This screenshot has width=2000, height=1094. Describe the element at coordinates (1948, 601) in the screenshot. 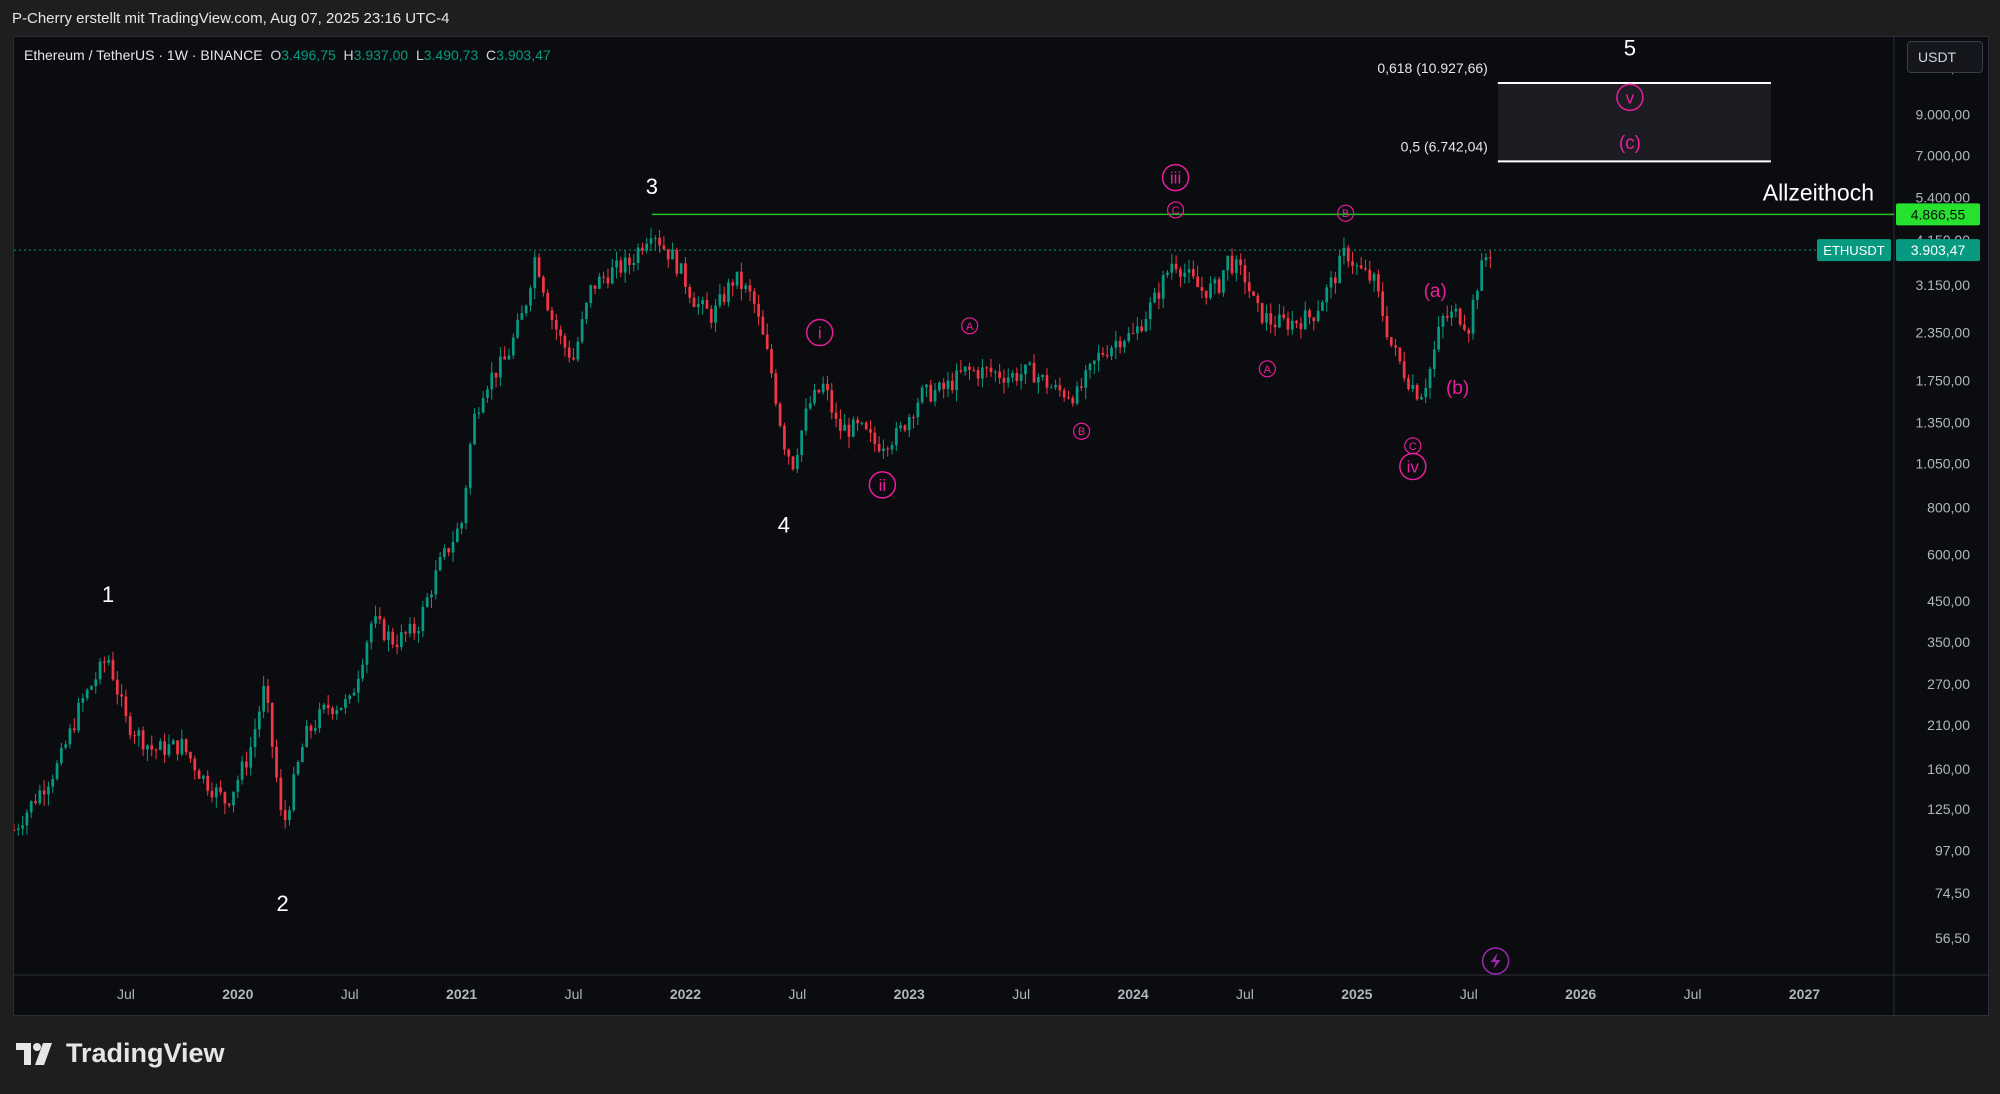

I see `y-tick-label: 450,00` at that location.